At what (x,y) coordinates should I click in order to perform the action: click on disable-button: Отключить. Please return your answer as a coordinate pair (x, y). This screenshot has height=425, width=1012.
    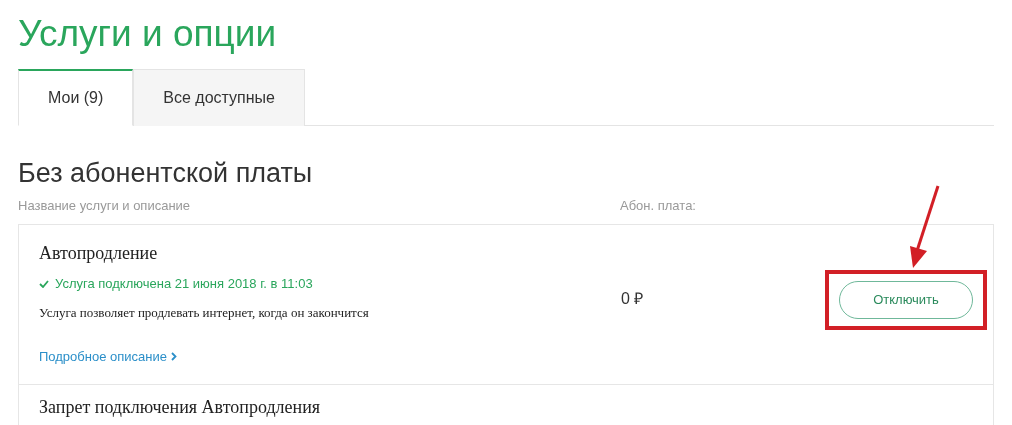
    Looking at the image, I should click on (906, 299).